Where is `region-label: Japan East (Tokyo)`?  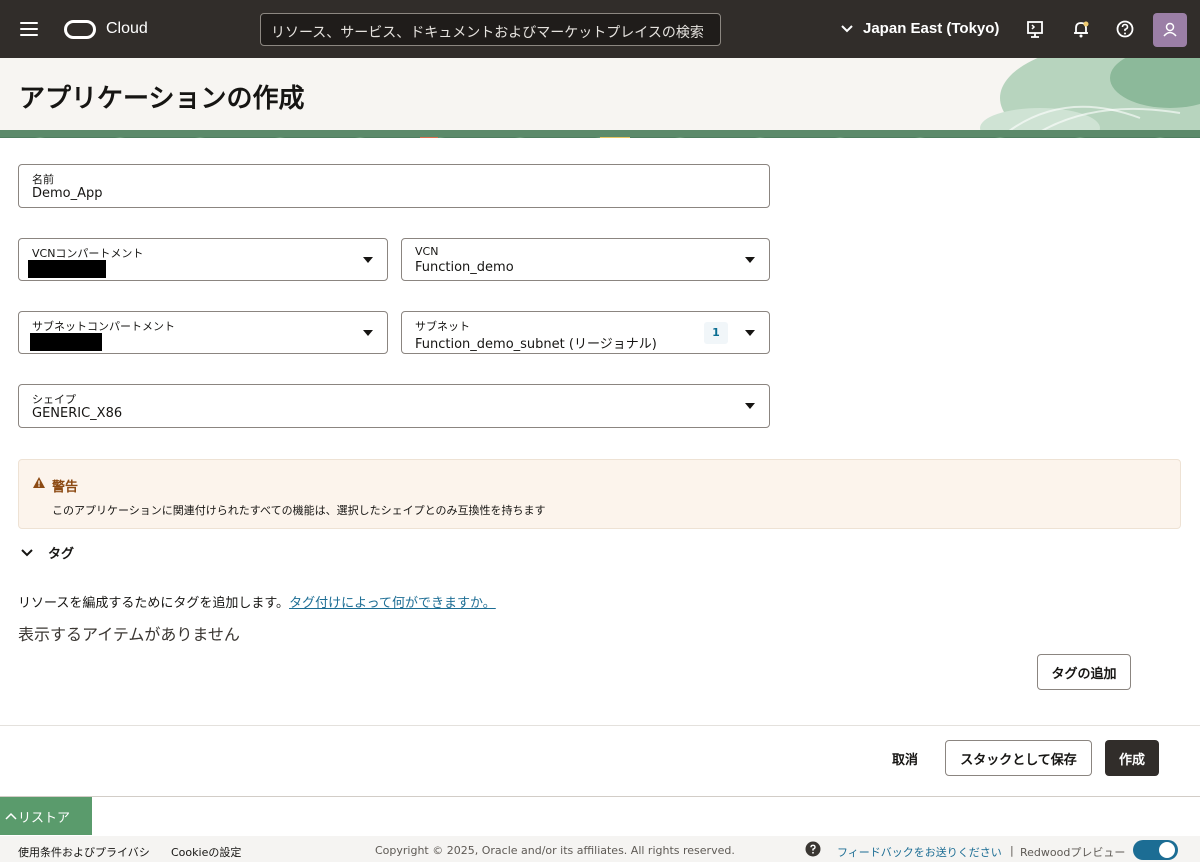 region-label: Japan East (Tokyo) is located at coordinates (931, 28).